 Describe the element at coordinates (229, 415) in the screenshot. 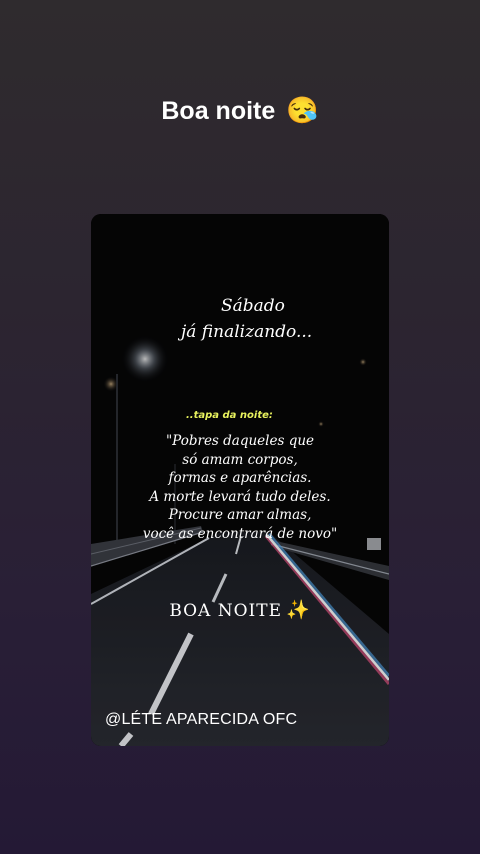

I see `tag-label: ..tapa da noite:` at that location.